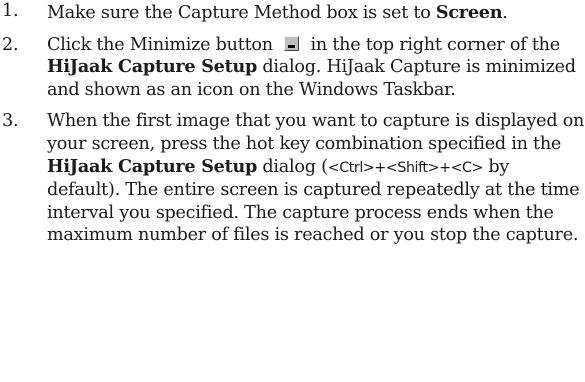 The width and height of the screenshot is (585, 382). I want to click on step-number: 2., so click(10, 44).